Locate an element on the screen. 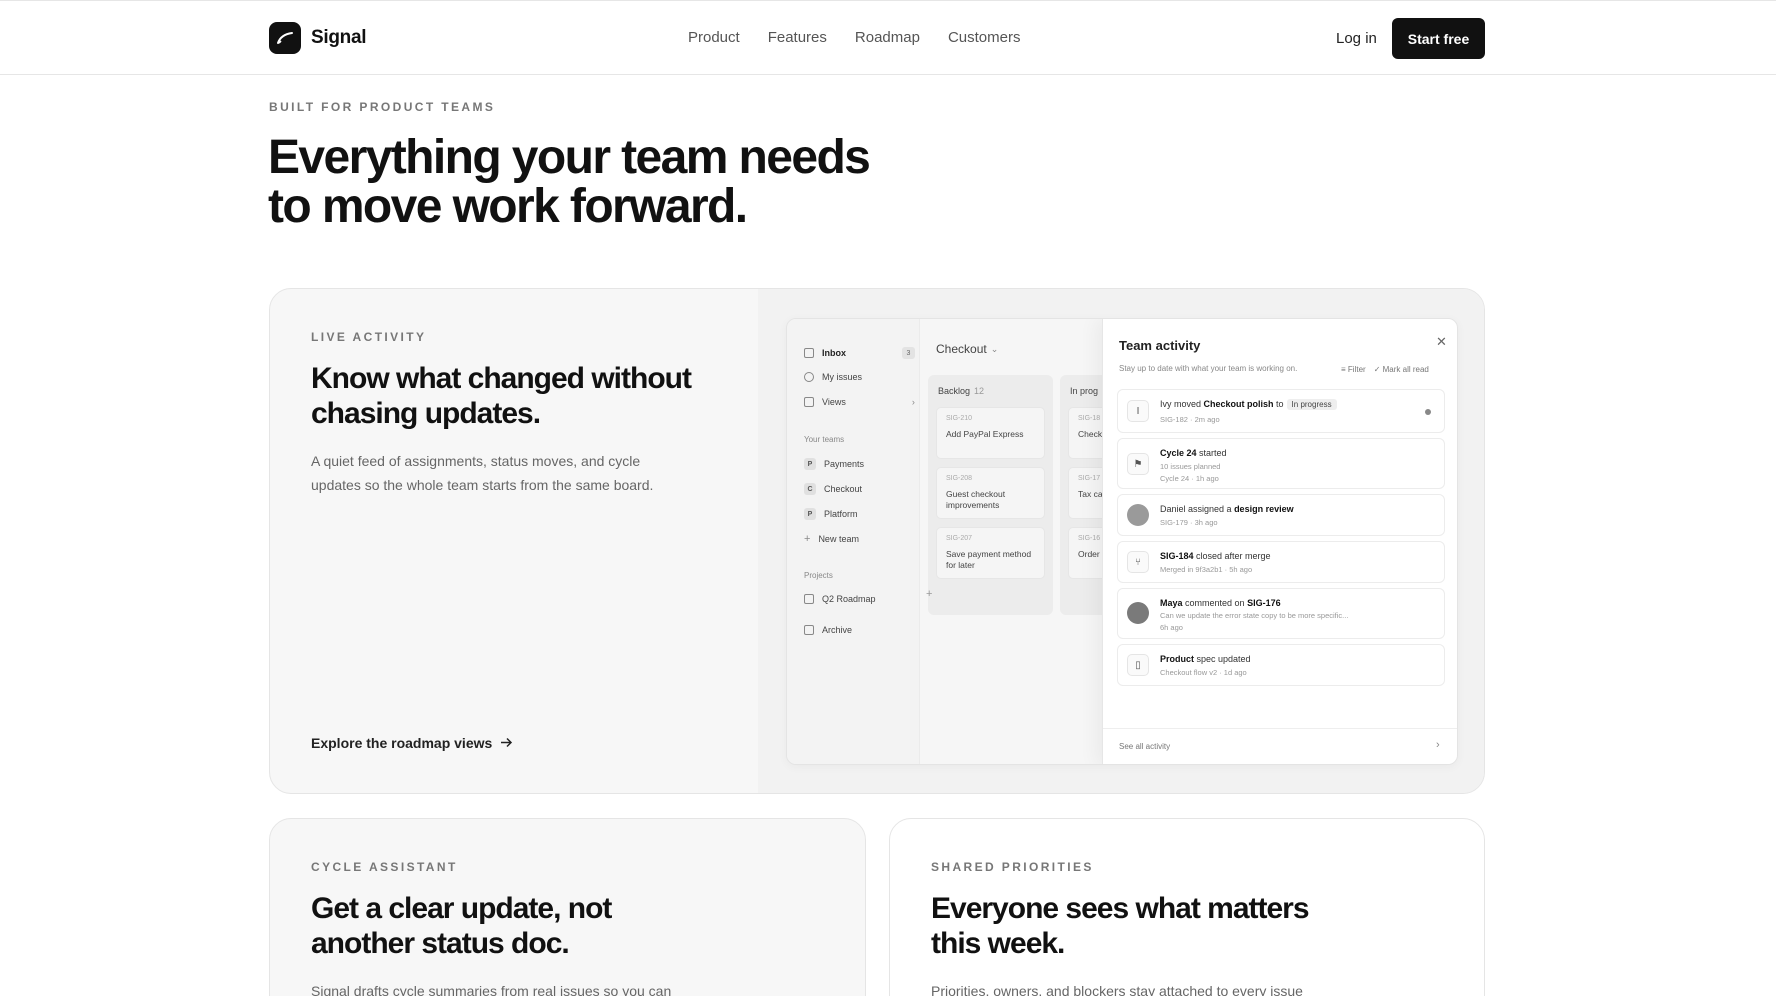 This screenshot has width=1776, height=996. activity-text-part: closed after merge is located at coordinates (1232, 556).